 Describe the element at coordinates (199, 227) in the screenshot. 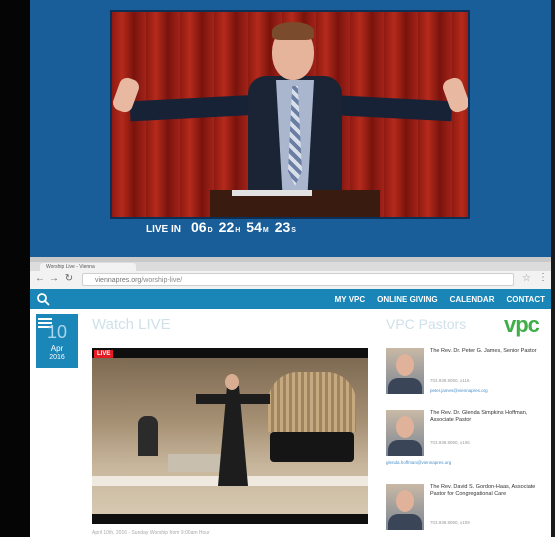

I see `countdown-days: 06` at that location.